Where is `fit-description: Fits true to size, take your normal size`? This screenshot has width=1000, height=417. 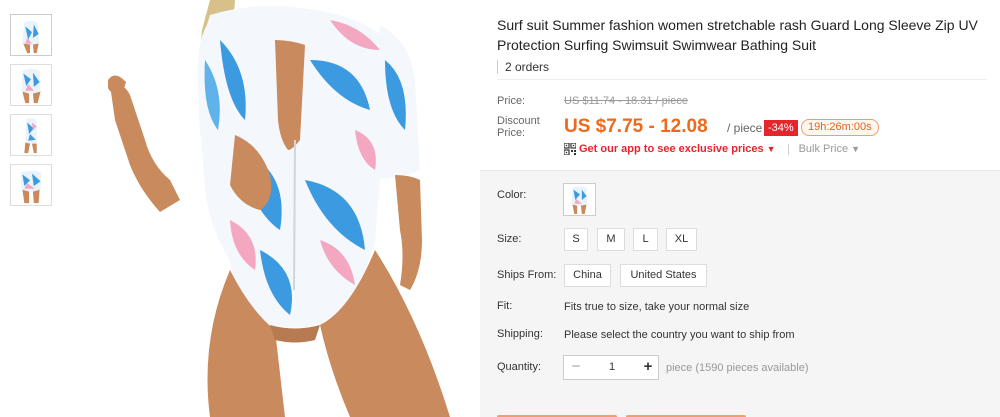
fit-description: Fits true to size, take your normal size is located at coordinates (657, 307).